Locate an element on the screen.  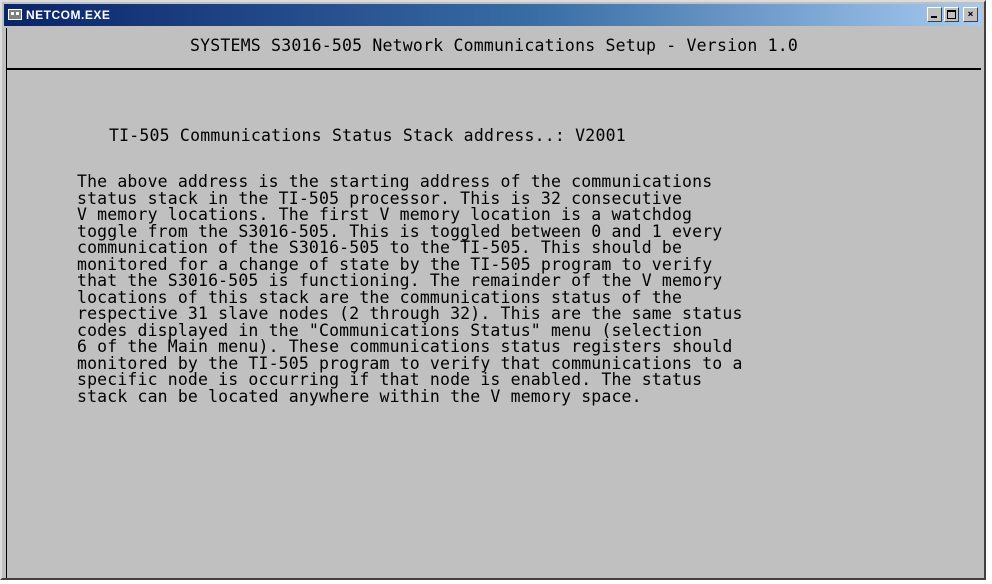
close-button: × is located at coordinates (970, 14).